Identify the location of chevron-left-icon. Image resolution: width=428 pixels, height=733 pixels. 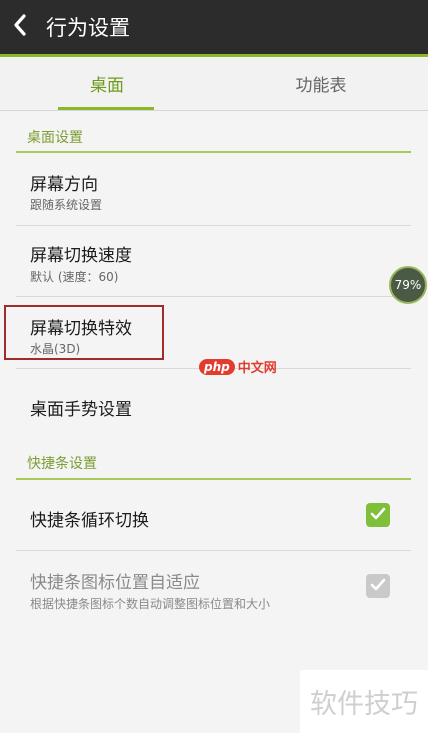
(20, 27).